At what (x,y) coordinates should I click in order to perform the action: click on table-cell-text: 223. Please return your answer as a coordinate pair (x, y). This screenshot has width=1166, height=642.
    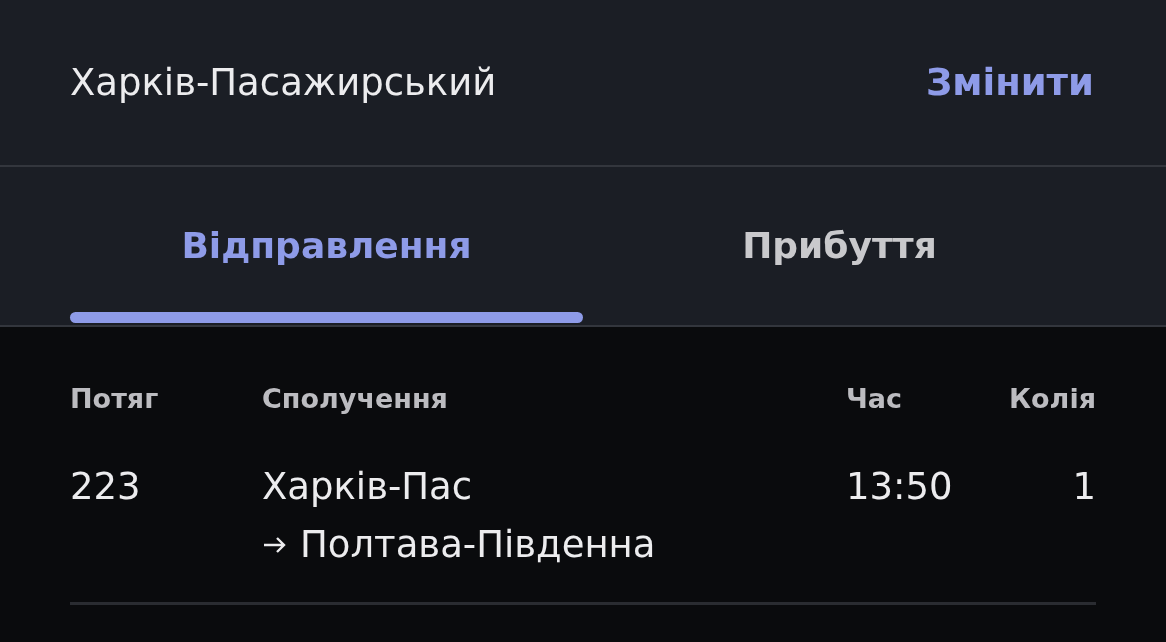
    Looking at the image, I should click on (106, 486).